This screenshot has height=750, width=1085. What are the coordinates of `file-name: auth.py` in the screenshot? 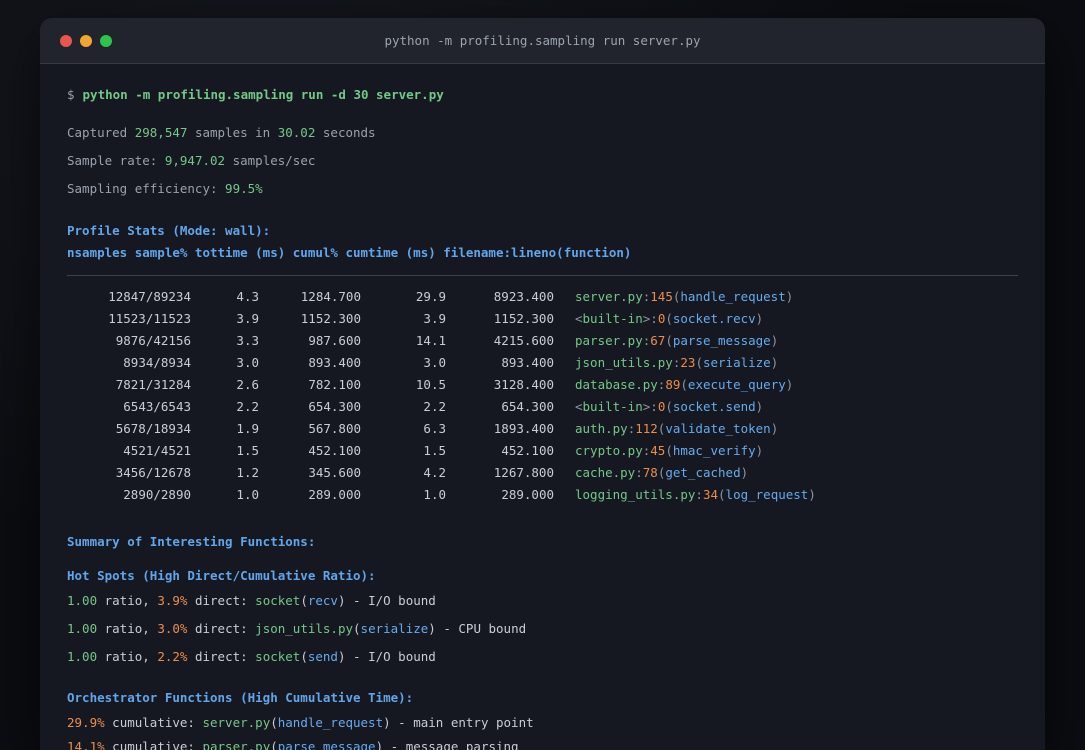 It's located at (601, 428).